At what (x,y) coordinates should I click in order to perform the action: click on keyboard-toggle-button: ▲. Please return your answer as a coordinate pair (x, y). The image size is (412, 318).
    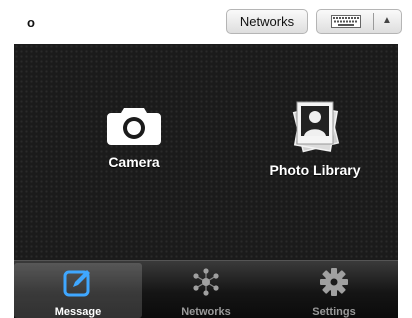
    Looking at the image, I should click on (359, 21).